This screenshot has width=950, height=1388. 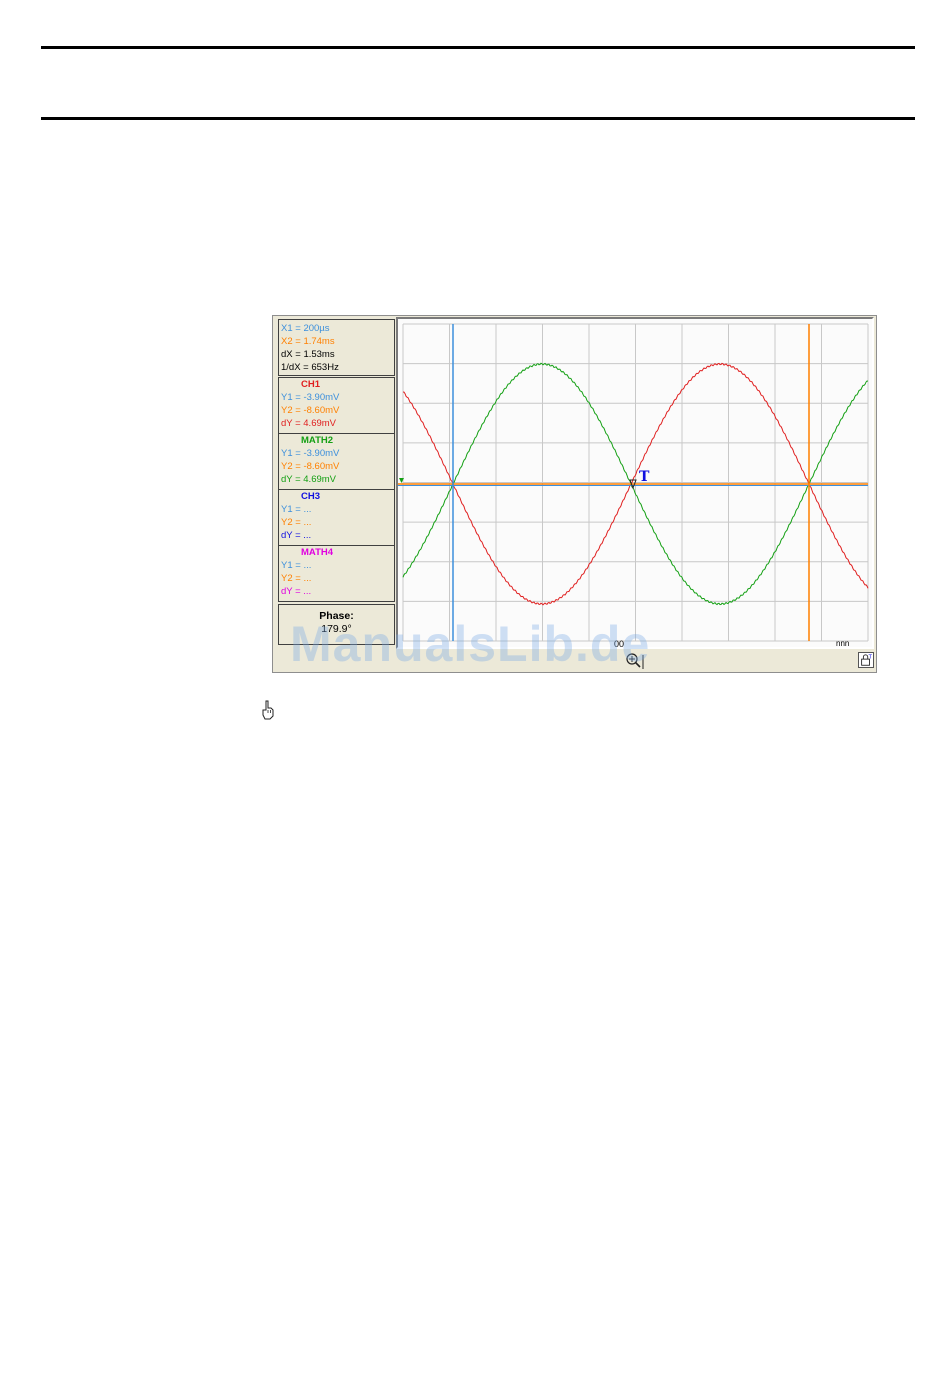 I want to click on waveform-svg: T, so click(x=635, y=483).